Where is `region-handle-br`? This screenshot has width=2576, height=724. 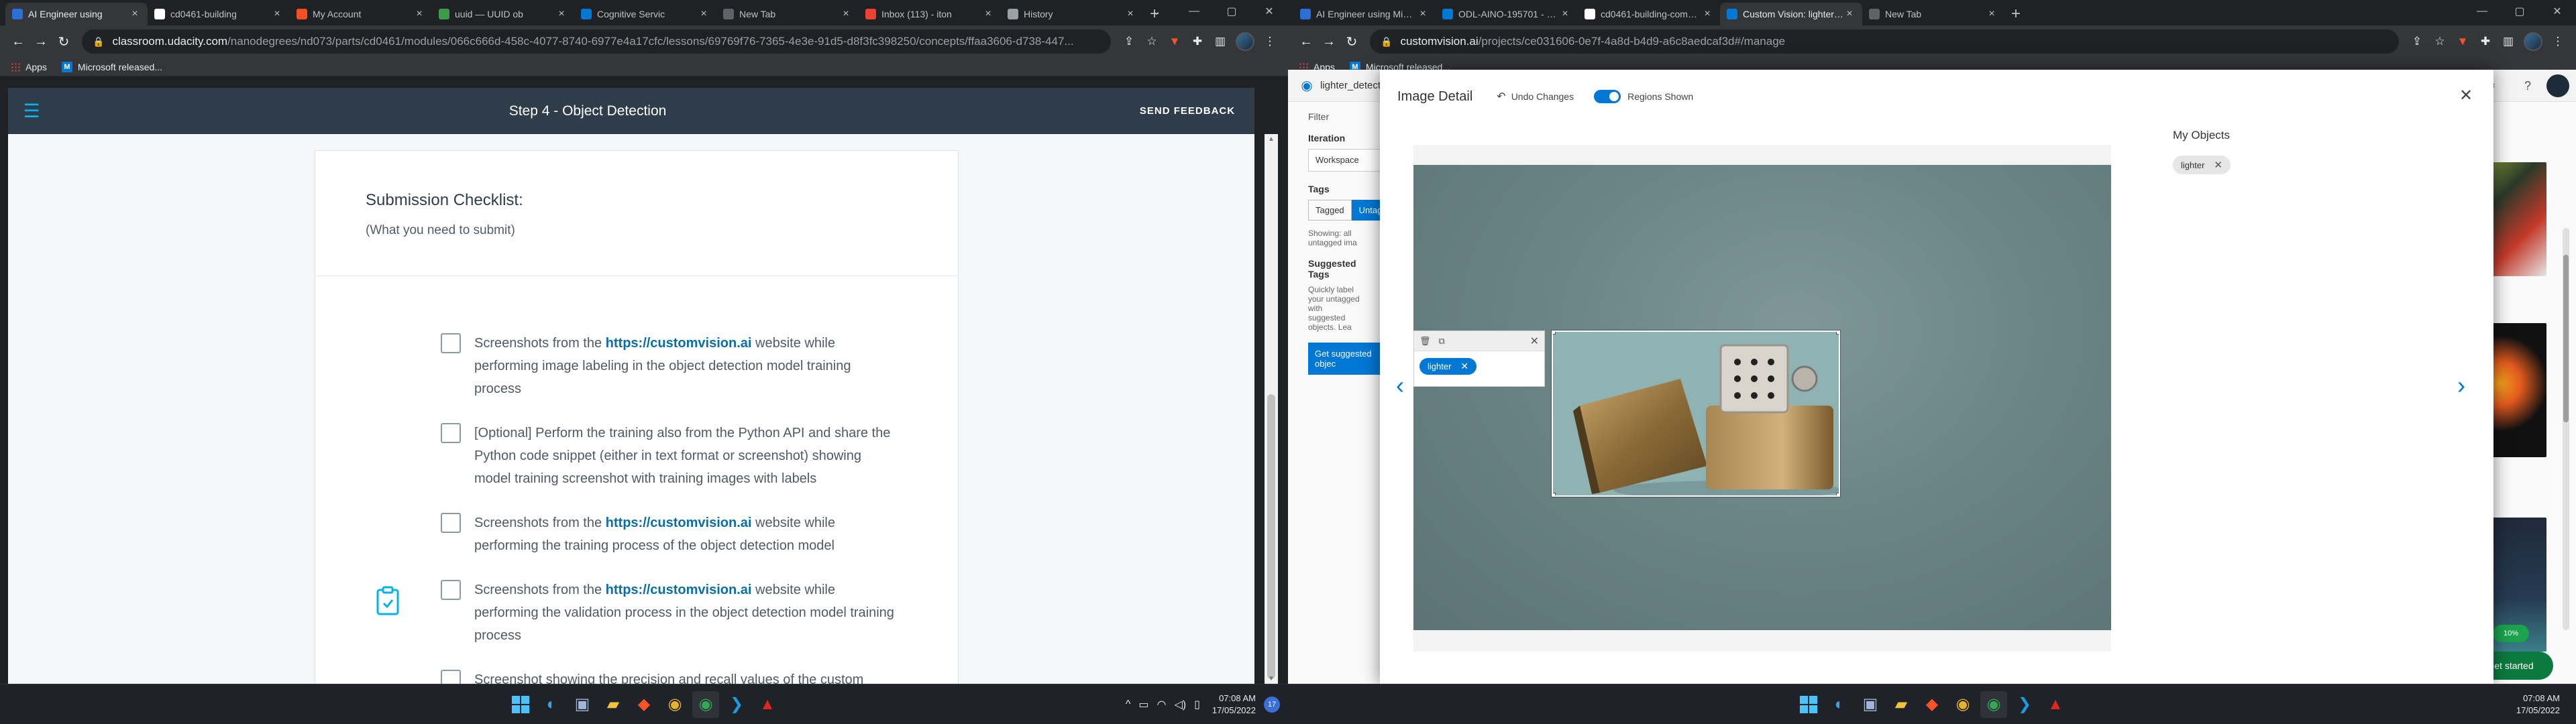
region-handle-br is located at coordinates (1837, 494).